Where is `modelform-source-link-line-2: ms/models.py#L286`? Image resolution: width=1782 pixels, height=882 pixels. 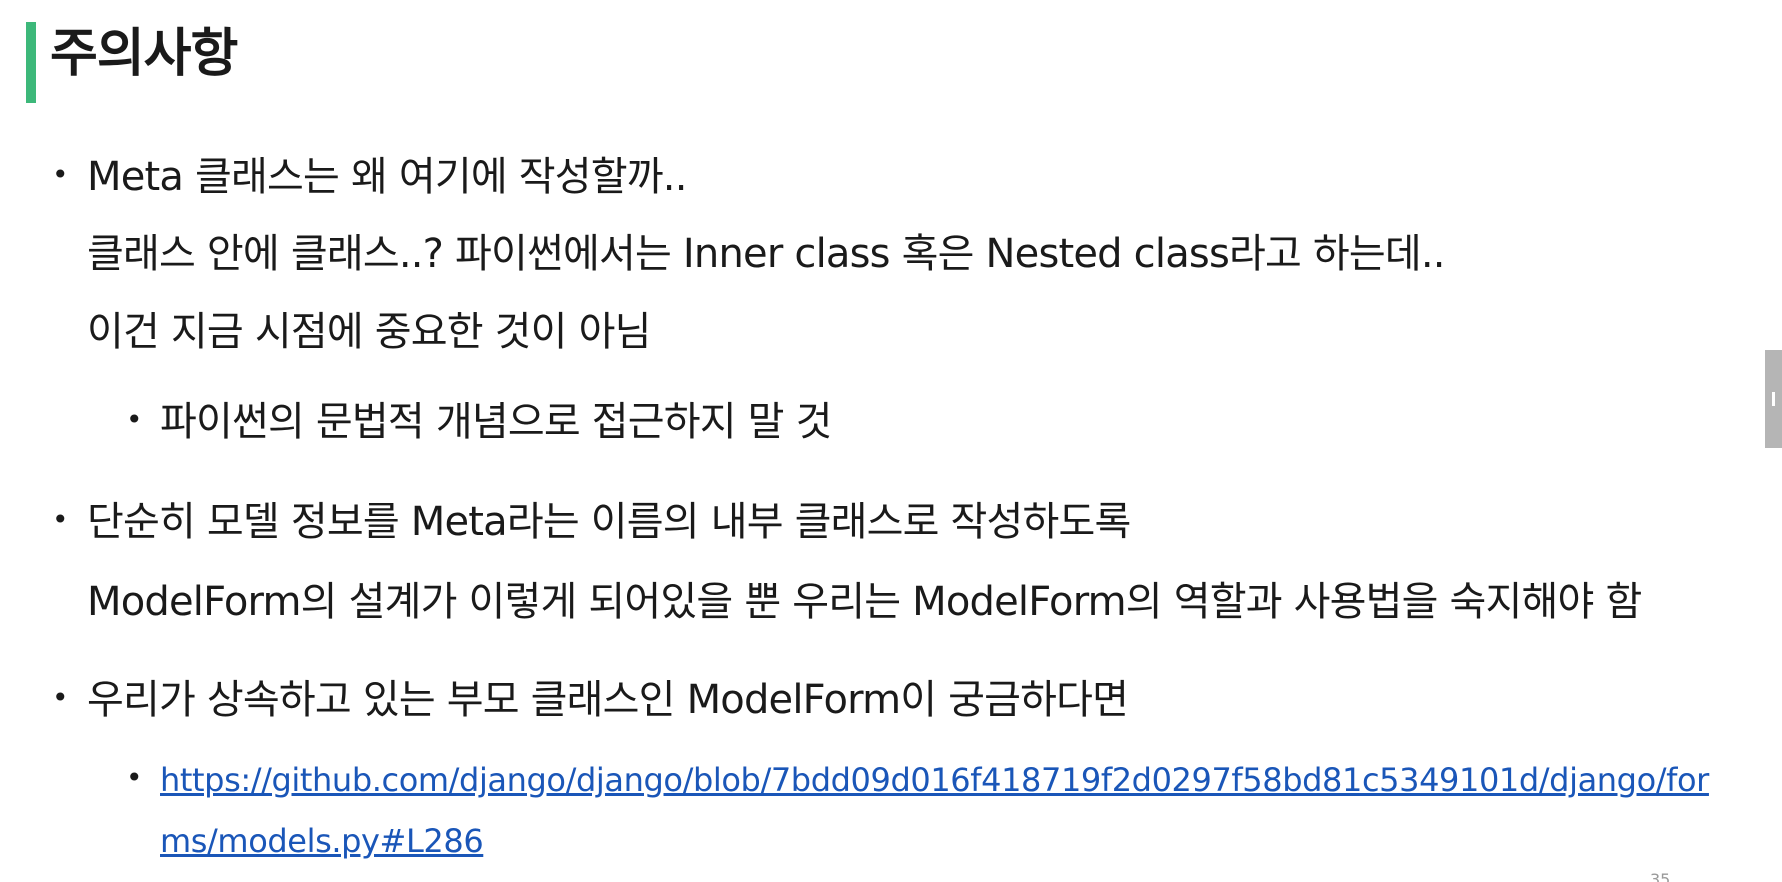
modelform-source-link-line-2: ms/models.py#L286 is located at coordinates (322, 841).